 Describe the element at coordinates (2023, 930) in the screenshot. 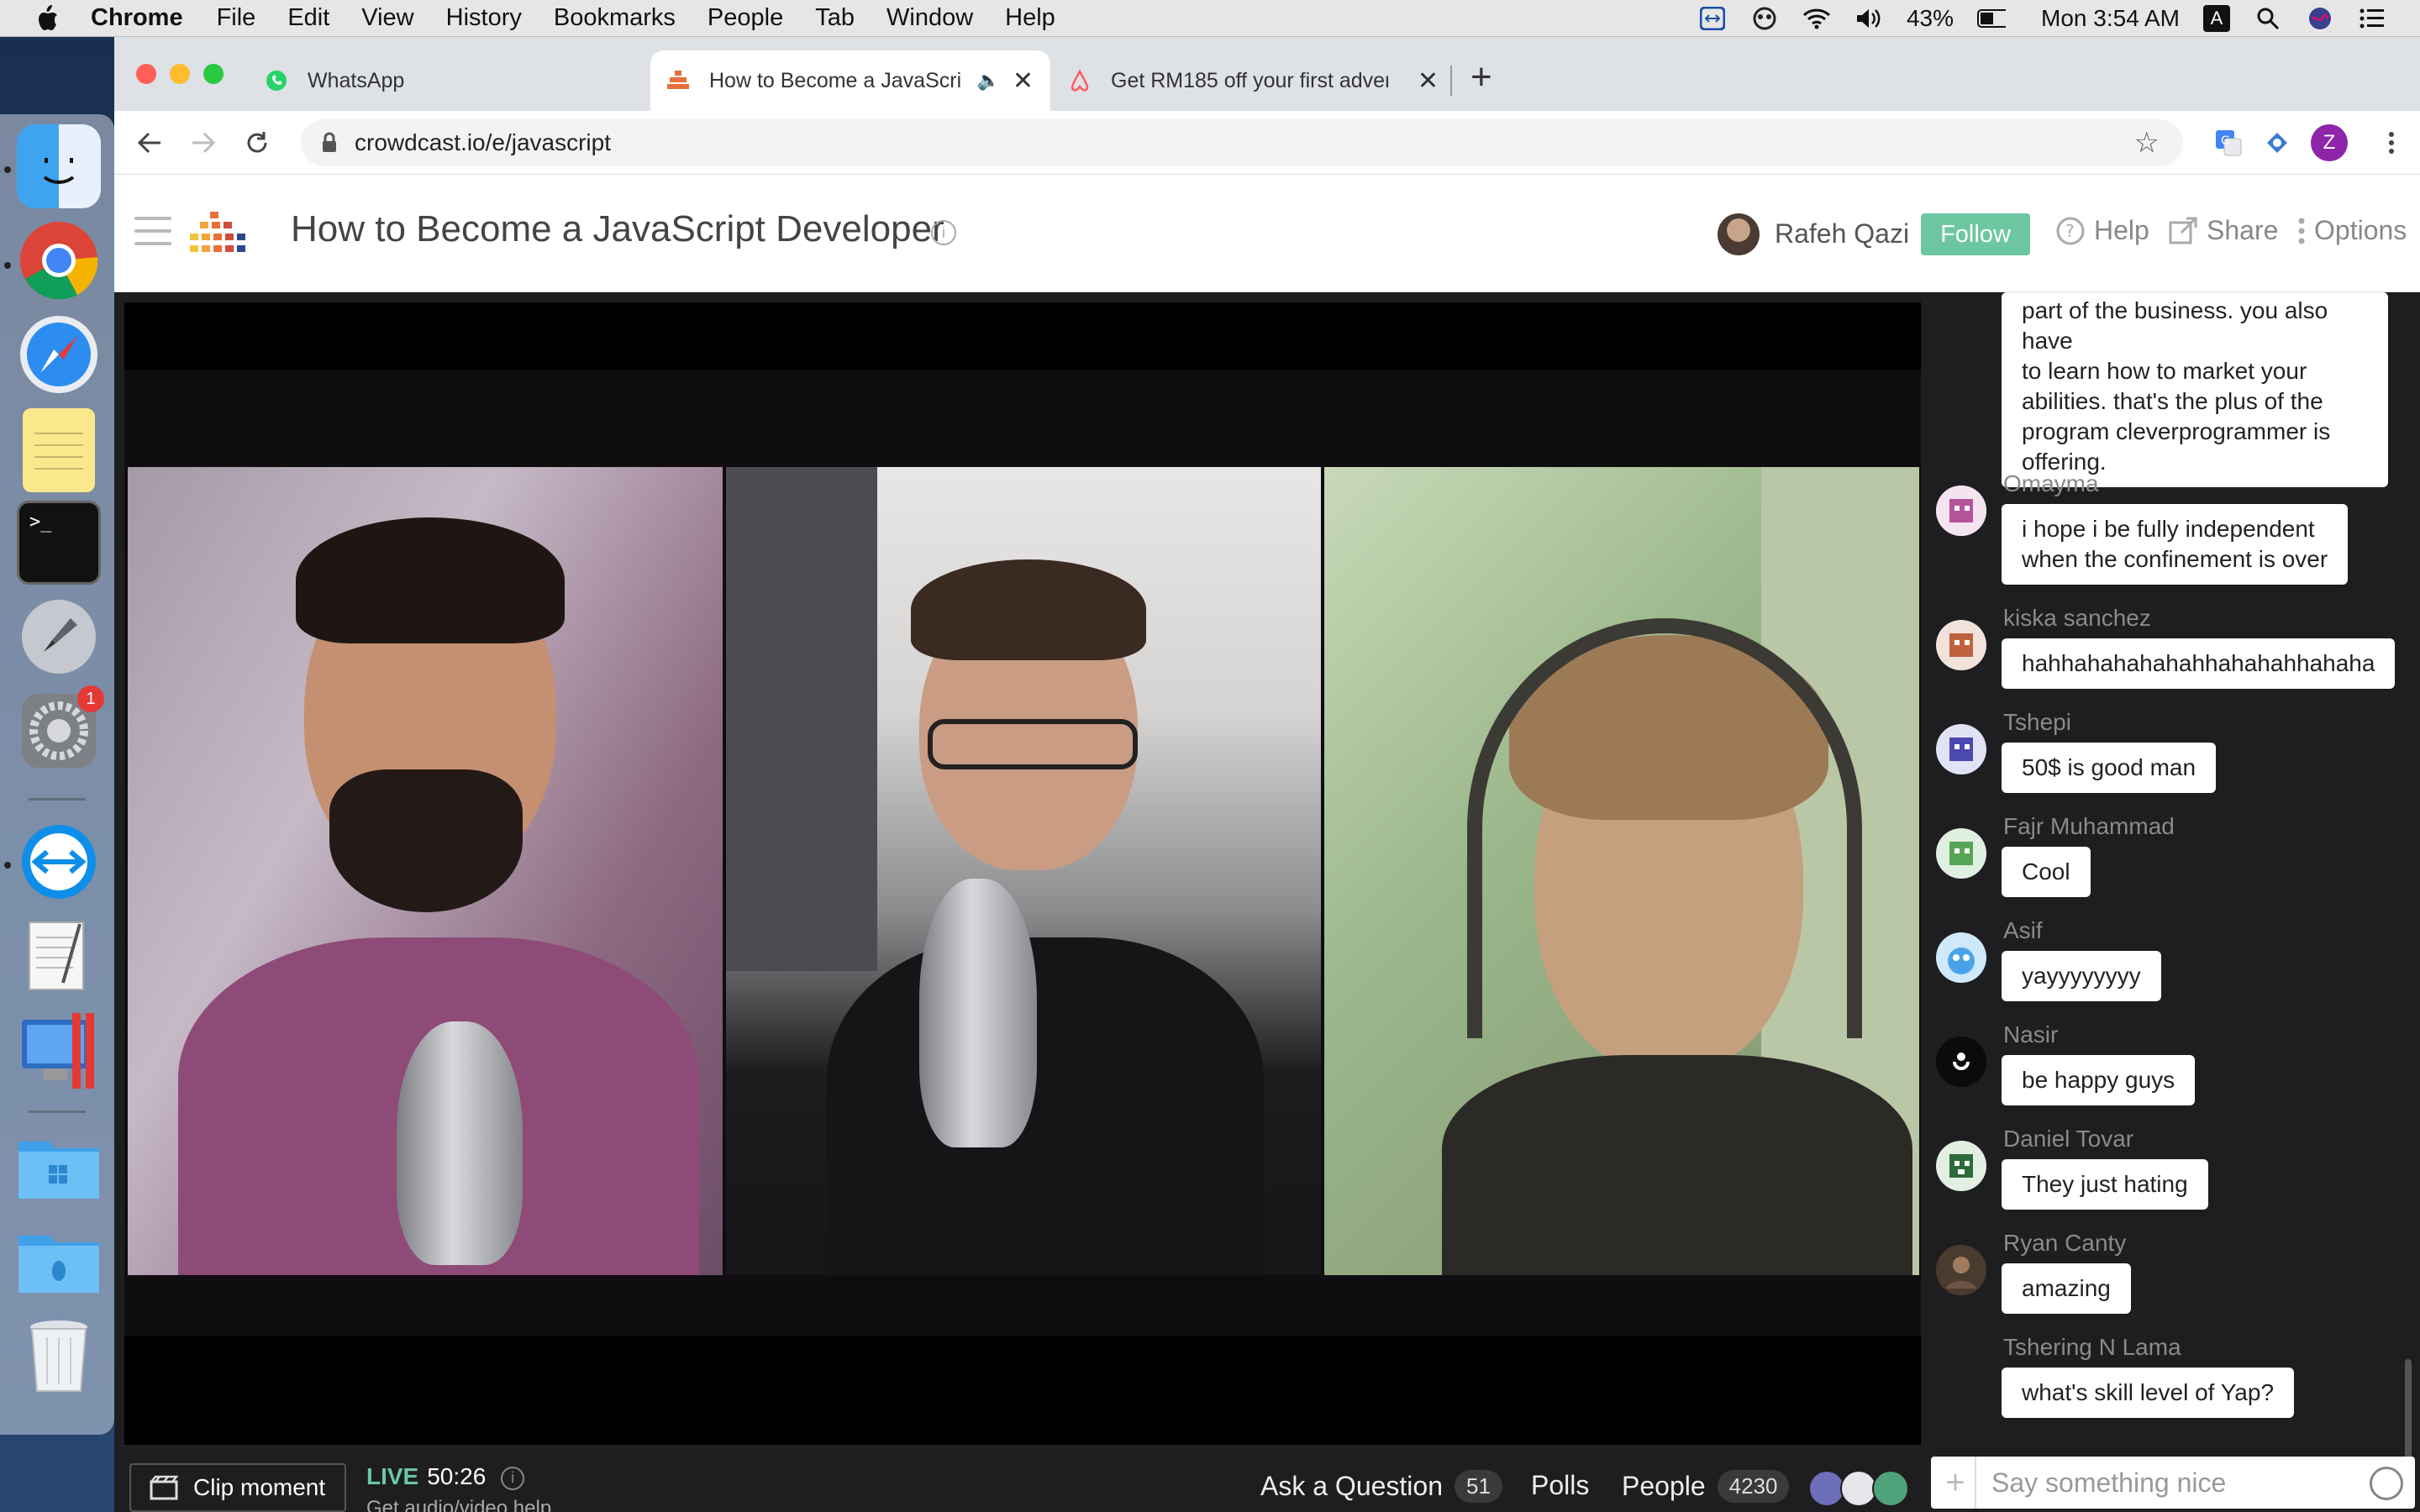

I see `chat-author: Asif` at that location.